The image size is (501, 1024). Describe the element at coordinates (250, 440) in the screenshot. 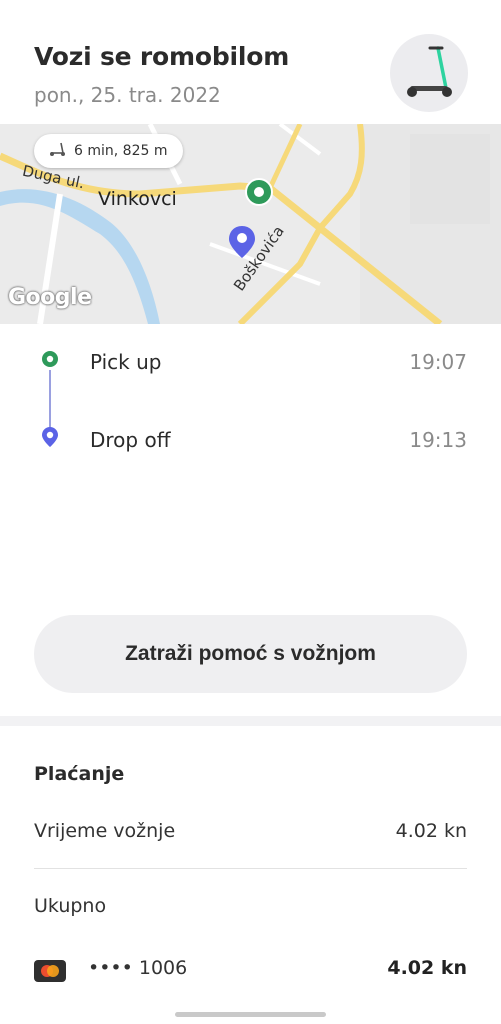

I see `dropoff-row: Drop off 19:13` at that location.